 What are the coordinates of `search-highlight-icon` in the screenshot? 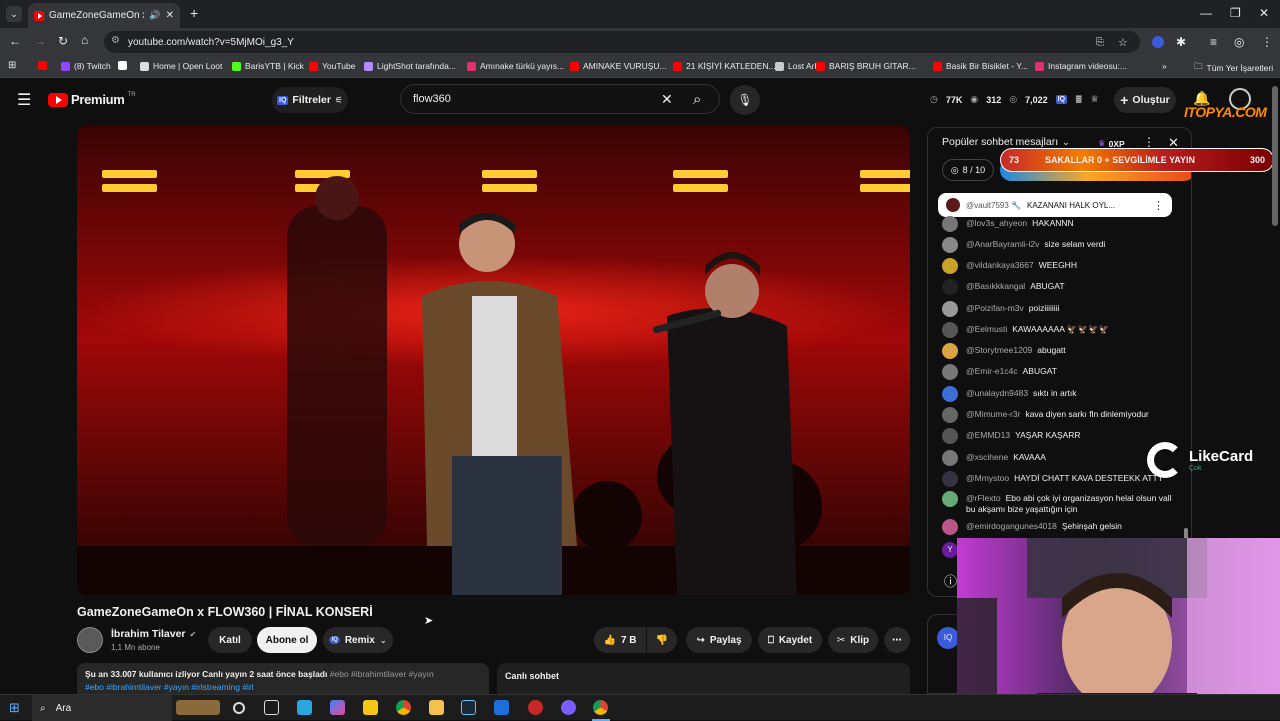 It's located at (198, 707).